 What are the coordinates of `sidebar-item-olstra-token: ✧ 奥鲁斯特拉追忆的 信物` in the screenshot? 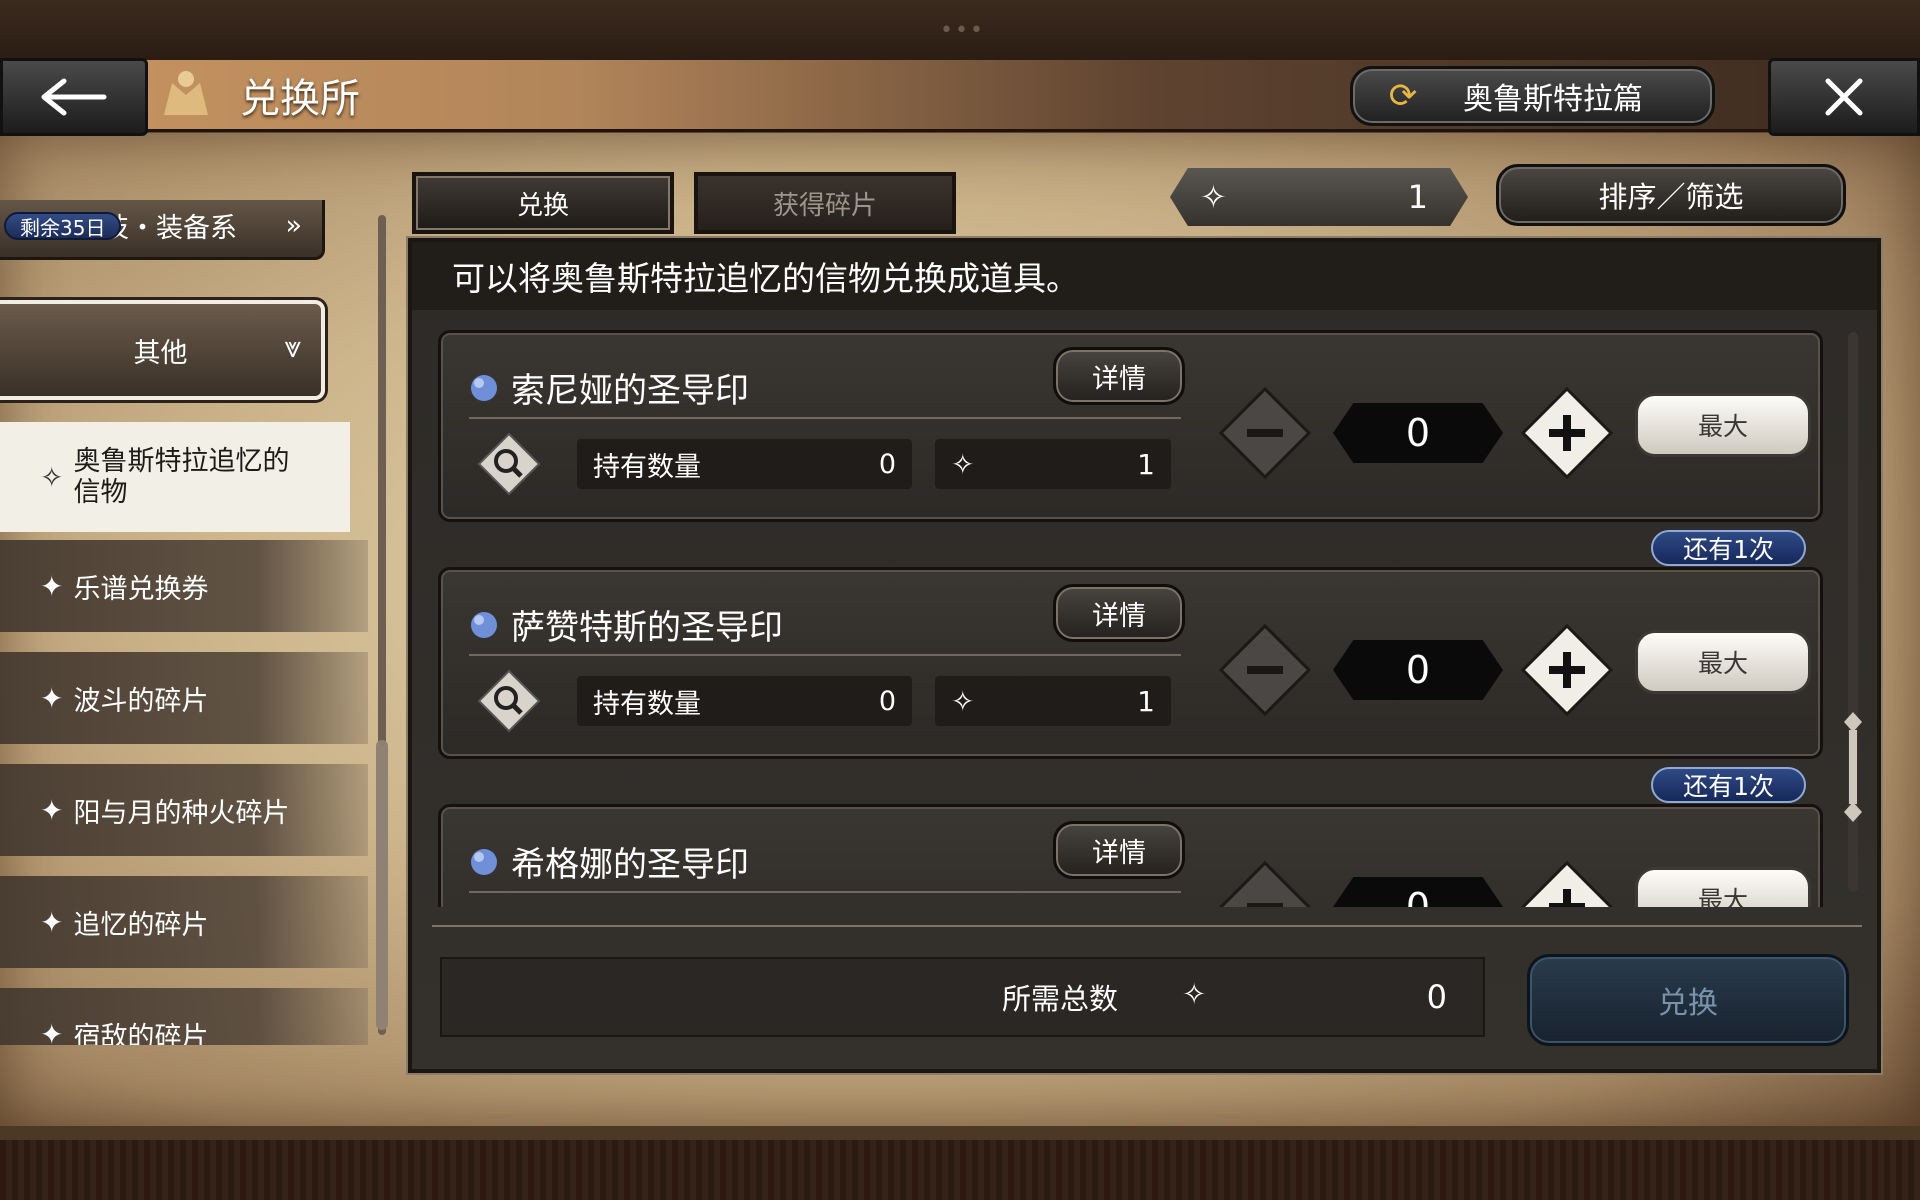 It's located at (175, 477).